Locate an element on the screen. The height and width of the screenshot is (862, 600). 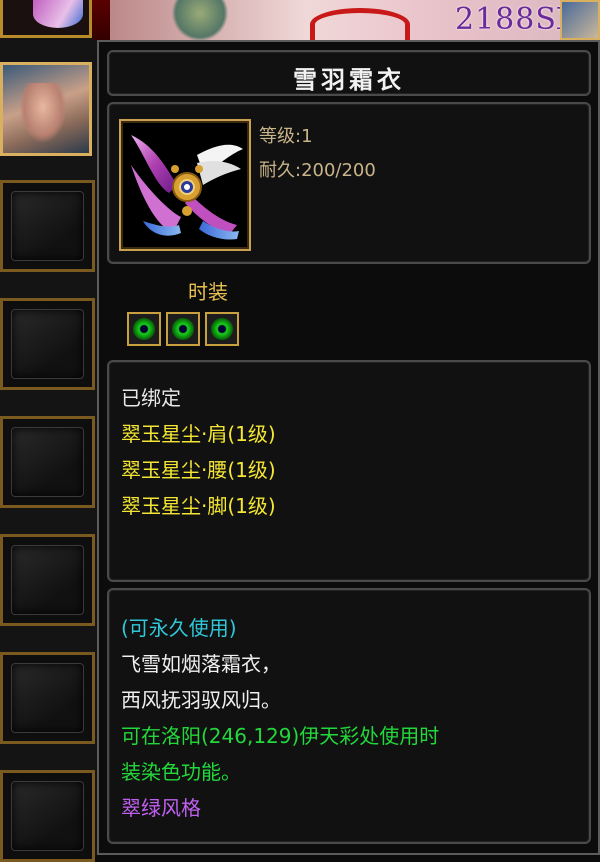
equipped-item-slot is located at coordinates (46, 19).